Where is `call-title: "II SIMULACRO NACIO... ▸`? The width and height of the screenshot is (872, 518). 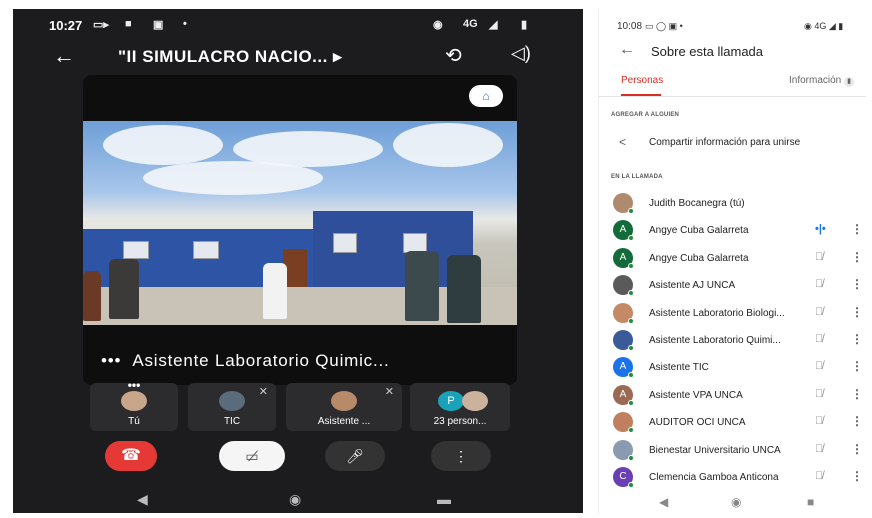 call-title: "II SIMULACRO NACIO... ▸ is located at coordinates (230, 57).